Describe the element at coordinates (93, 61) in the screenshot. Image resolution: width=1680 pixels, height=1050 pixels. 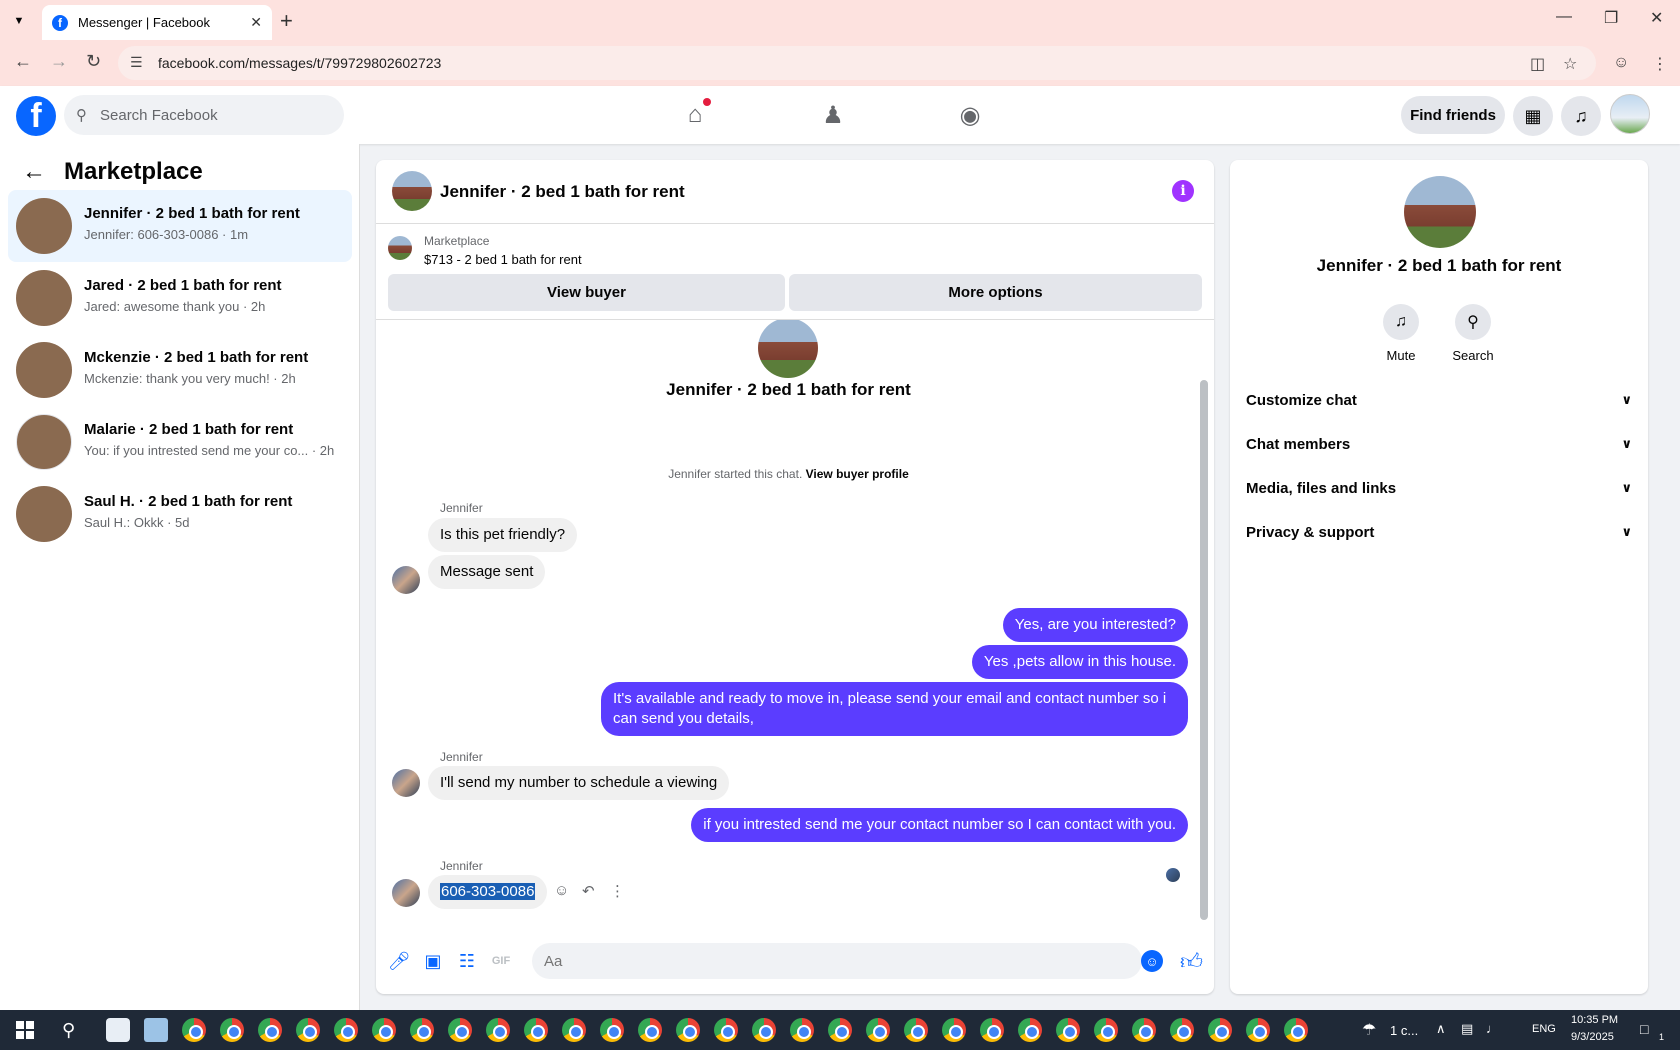
I see `reload-icon: ↻` at that location.